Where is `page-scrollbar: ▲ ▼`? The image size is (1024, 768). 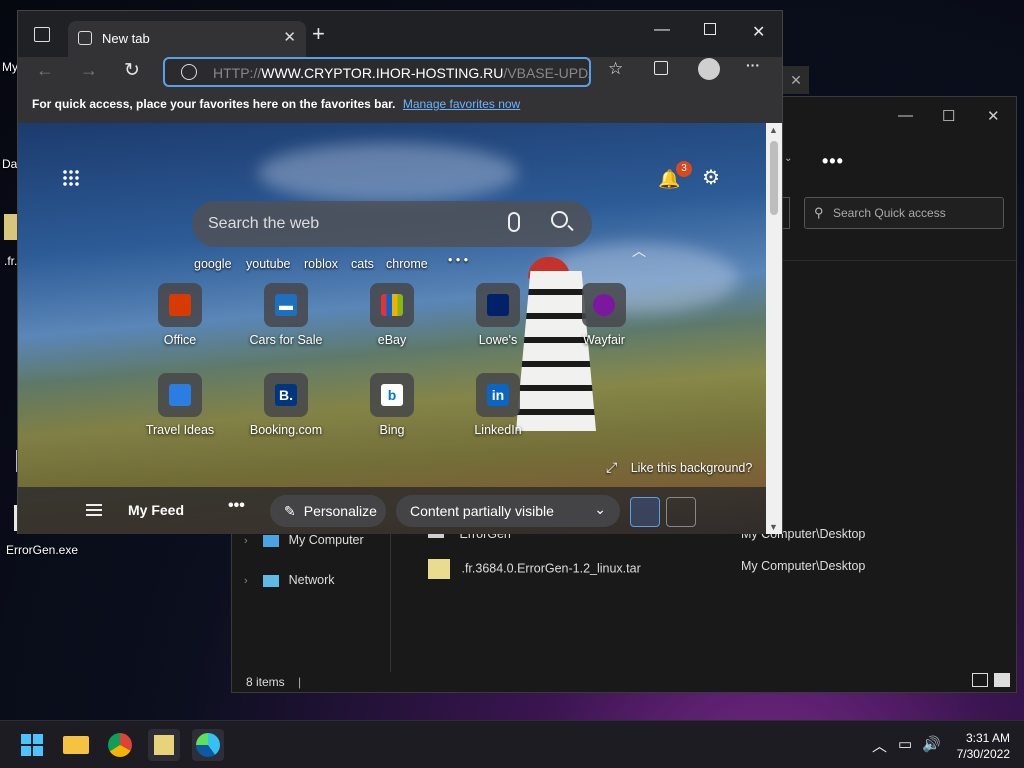
page-scrollbar: ▲ ▼ is located at coordinates (774, 328).